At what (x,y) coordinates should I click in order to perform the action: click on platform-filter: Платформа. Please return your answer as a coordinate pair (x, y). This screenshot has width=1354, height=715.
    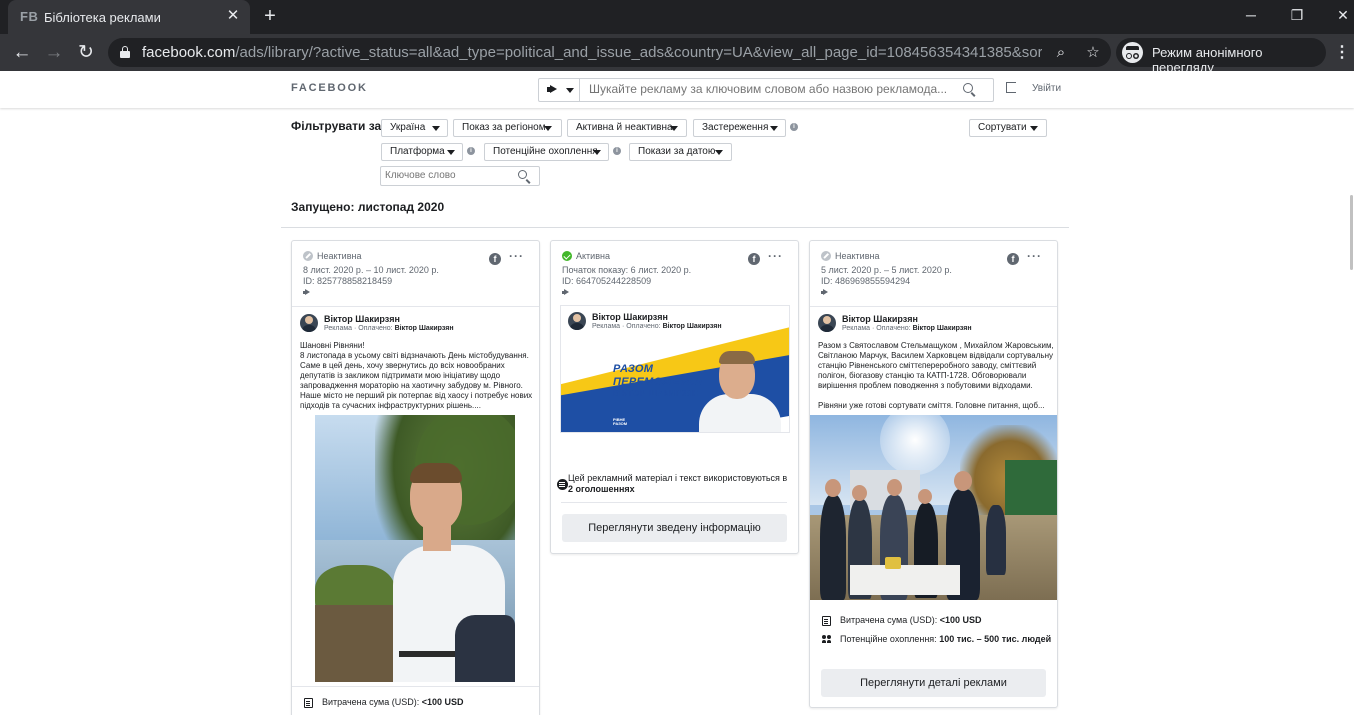
    Looking at the image, I should click on (422, 152).